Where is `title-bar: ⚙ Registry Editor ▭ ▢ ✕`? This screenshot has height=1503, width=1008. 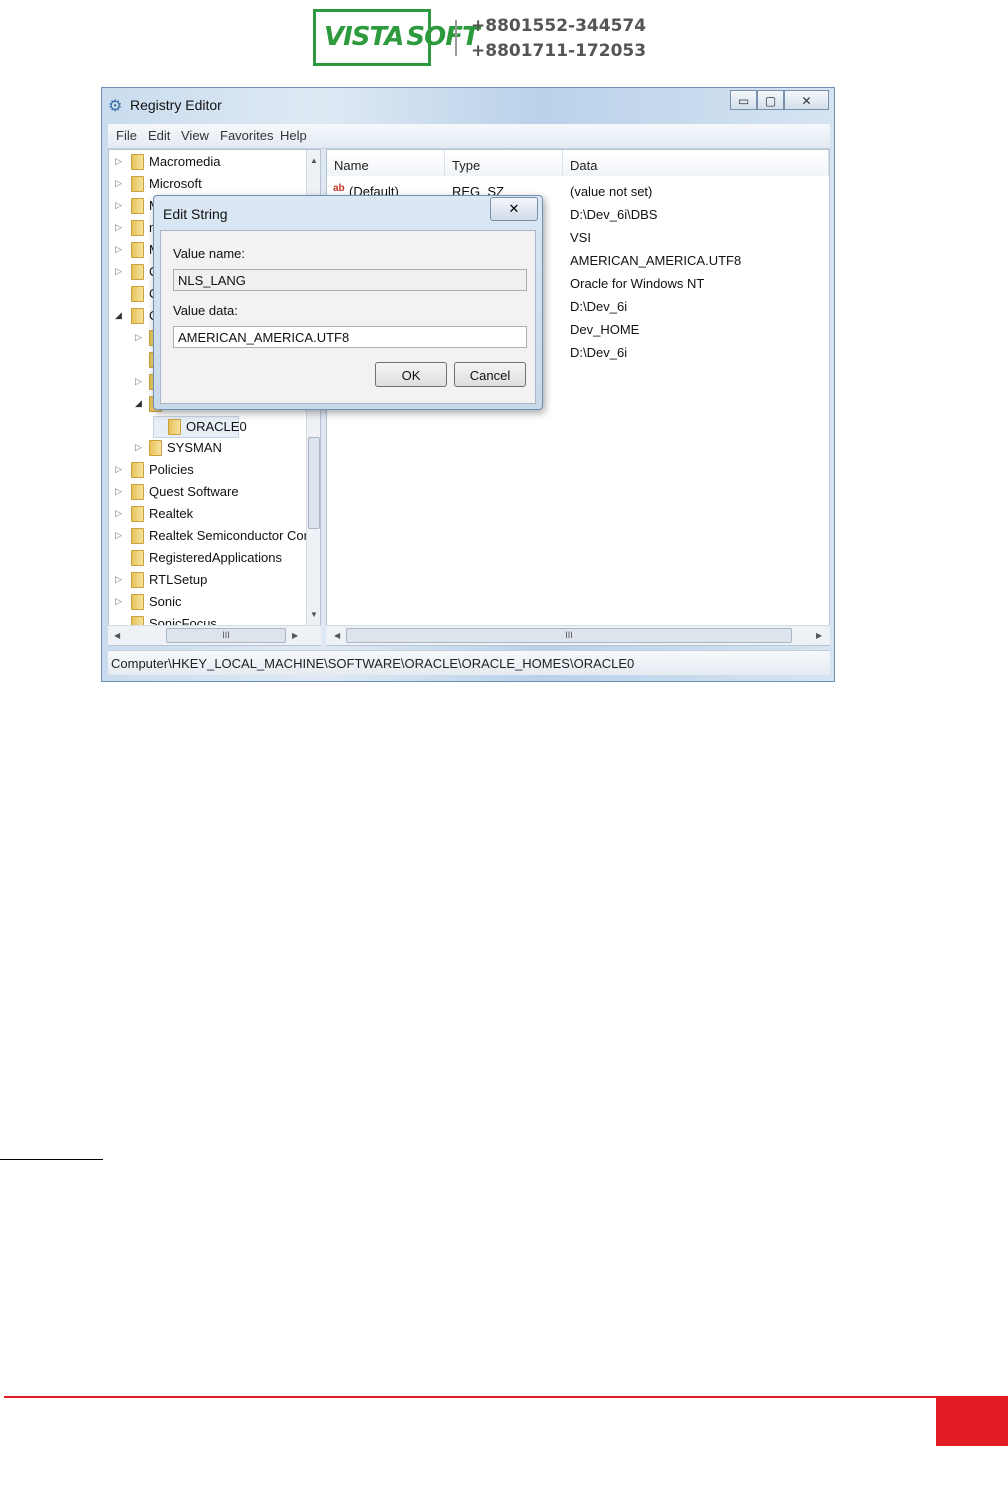 title-bar: ⚙ Registry Editor ▭ ▢ ✕ is located at coordinates (468, 105).